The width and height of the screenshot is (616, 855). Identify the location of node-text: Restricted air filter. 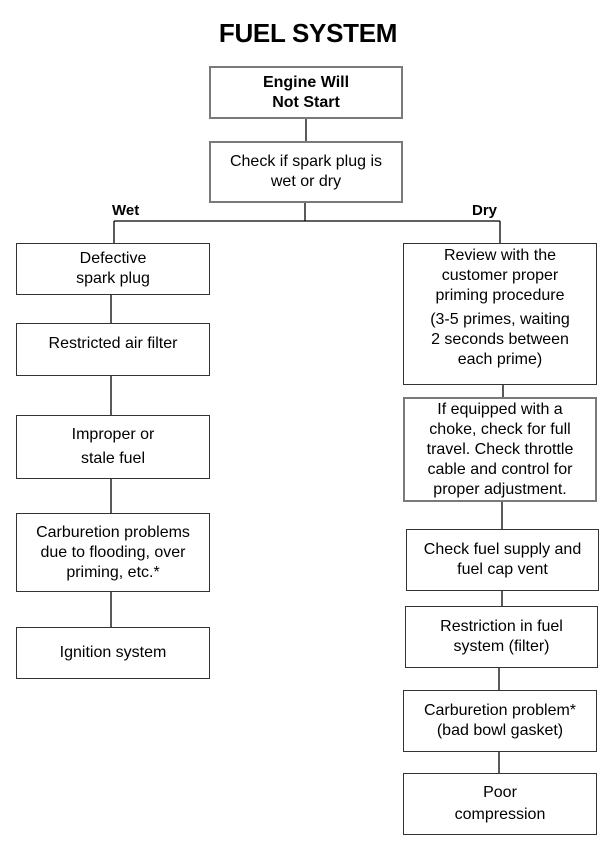
(113, 343).